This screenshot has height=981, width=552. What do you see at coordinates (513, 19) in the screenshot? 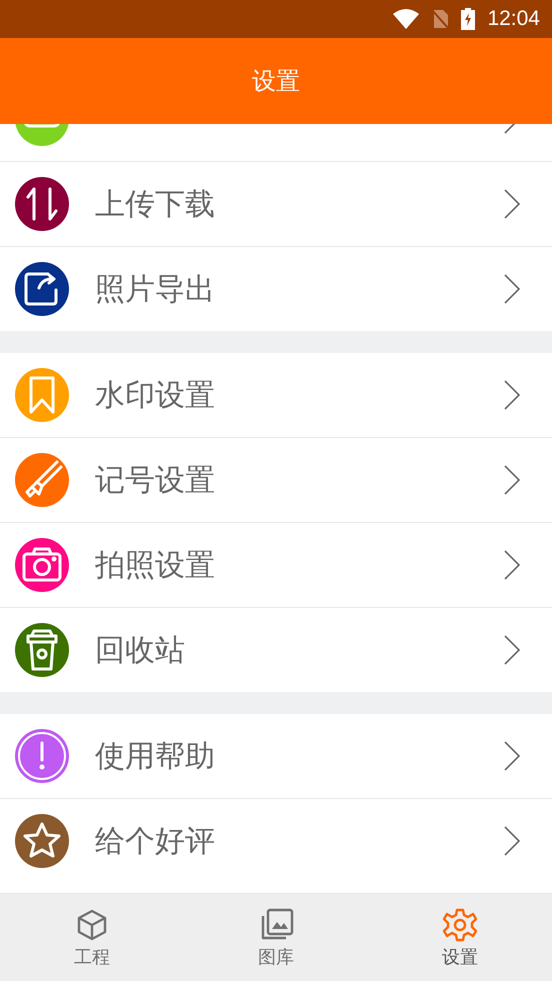
I see `status-time: 12:04` at bounding box center [513, 19].